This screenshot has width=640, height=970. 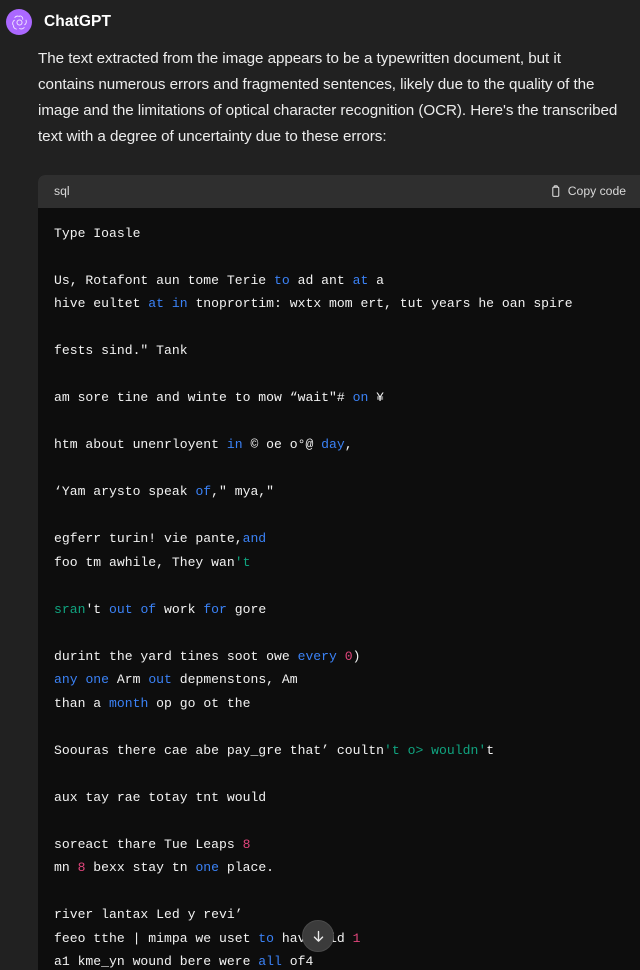 What do you see at coordinates (156, 938) in the screenshot?
I see `code-token: feeo tthe | mimpa we uset` at bounding box center [156, 938].